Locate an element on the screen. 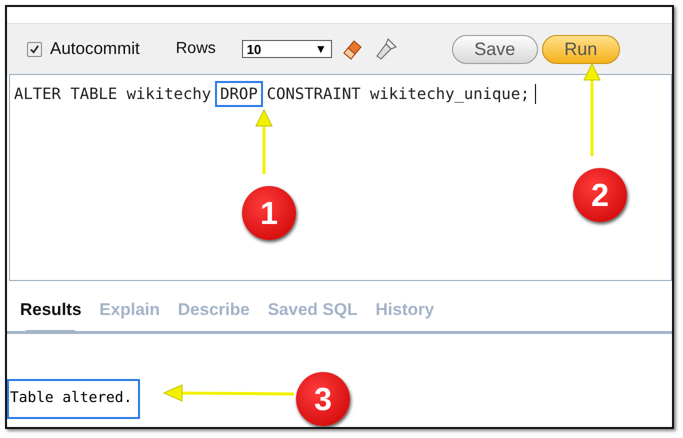  arrow-drawing is located at coordinates (264, 141).